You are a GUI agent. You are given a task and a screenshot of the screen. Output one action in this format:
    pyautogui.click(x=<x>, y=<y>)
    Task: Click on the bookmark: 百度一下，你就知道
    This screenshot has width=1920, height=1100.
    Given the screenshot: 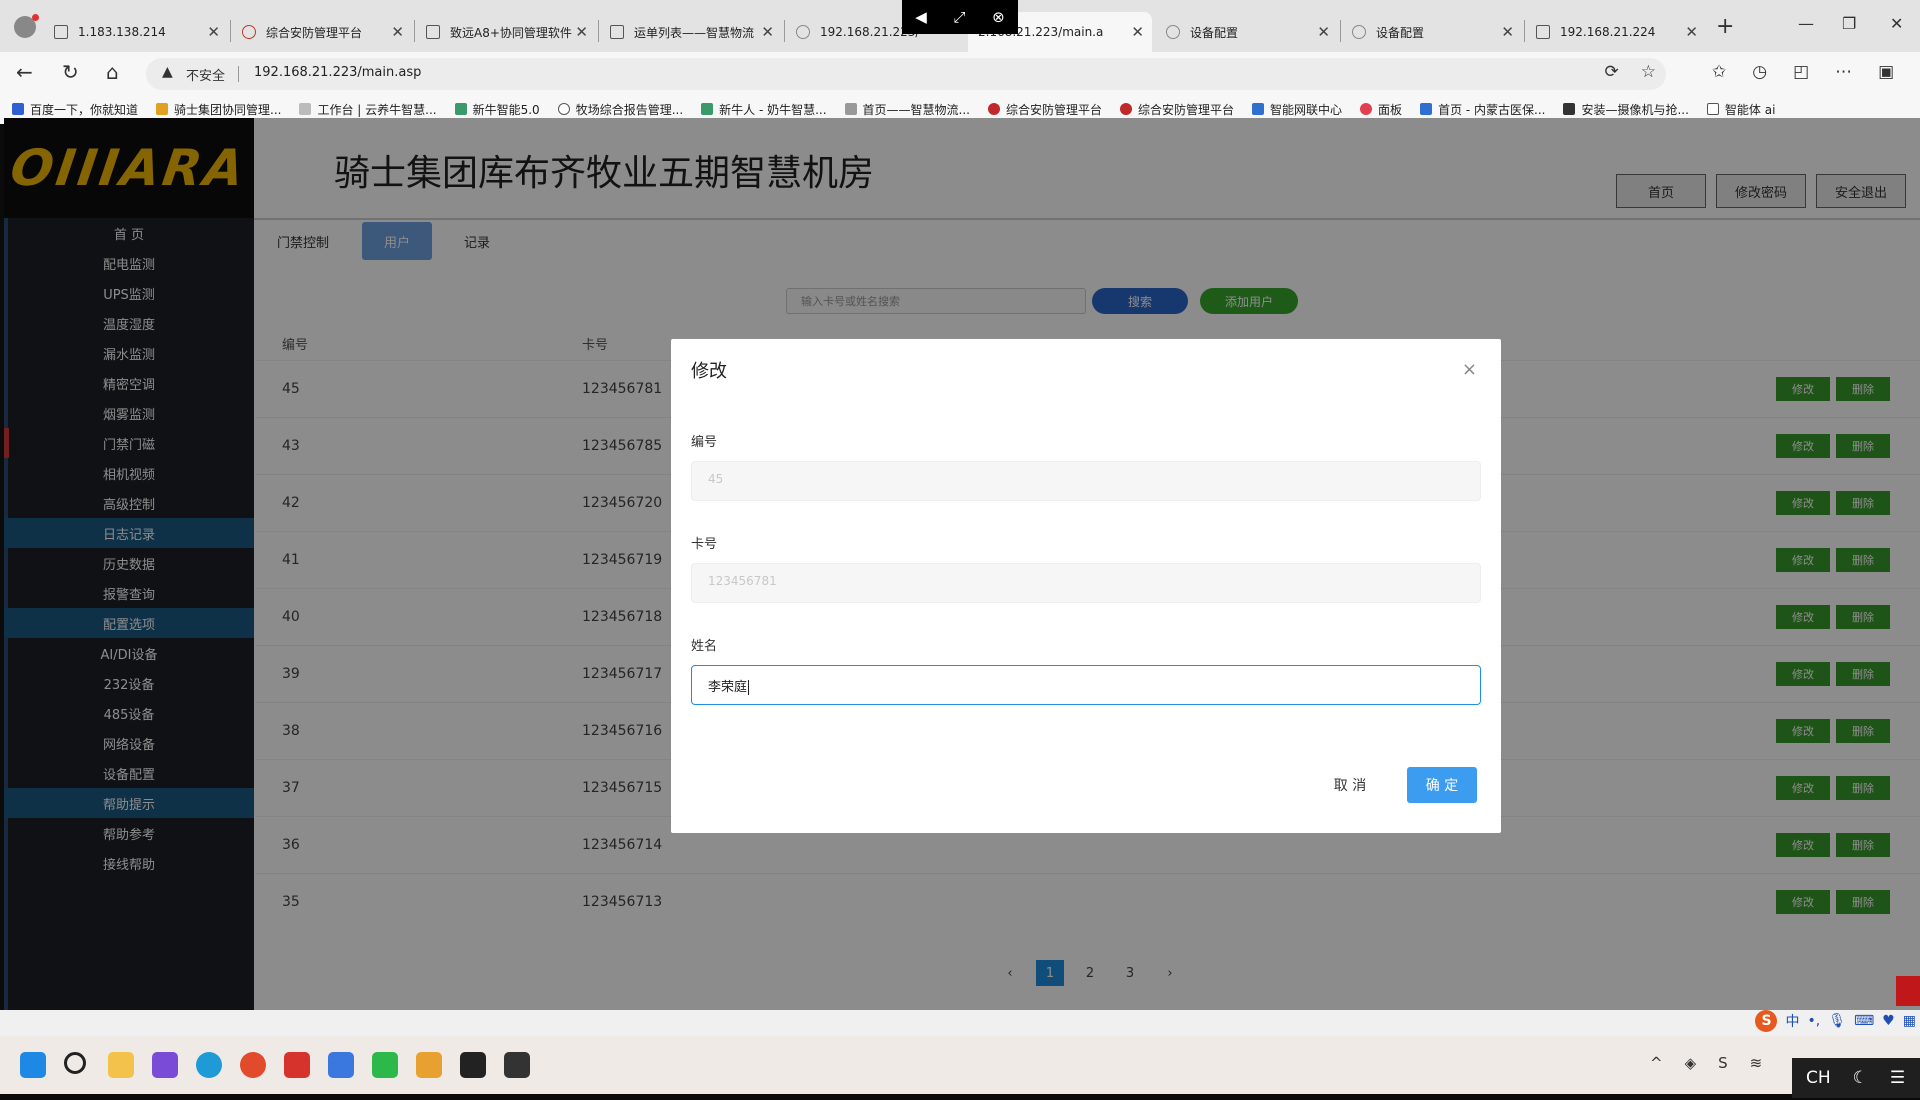 What is the action you would take?
    pyautogui.click(x=75, y=109)
    